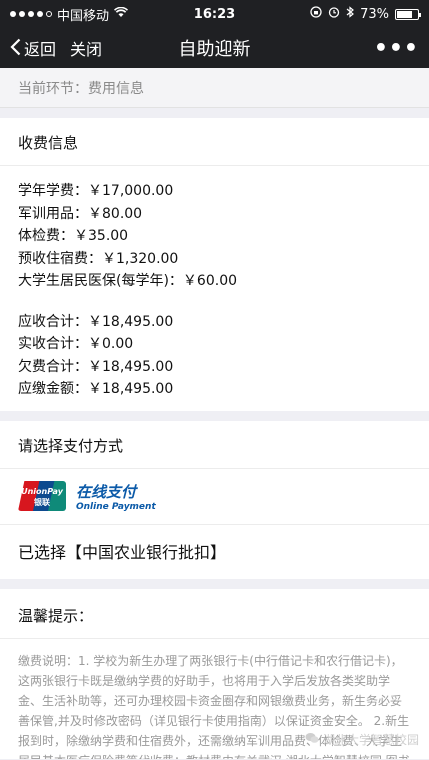 Image resolution: width=429 pixels, height=760 pixels. What do you see at coordinates (121, 14) in the screenshot?
I see `wifi-icon` at bounding box center [121, 14].